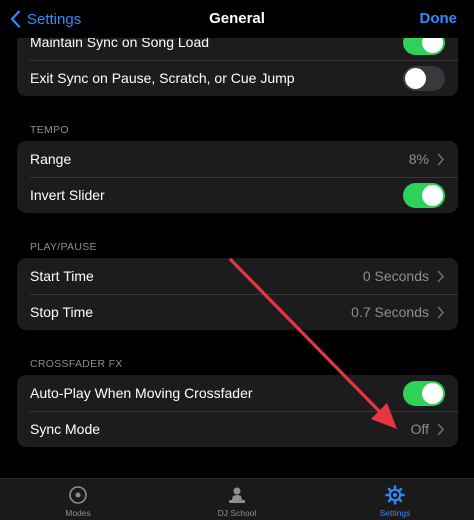  I want to click on tempo-group: Range 8% Invert Slider, so click(237, 177).